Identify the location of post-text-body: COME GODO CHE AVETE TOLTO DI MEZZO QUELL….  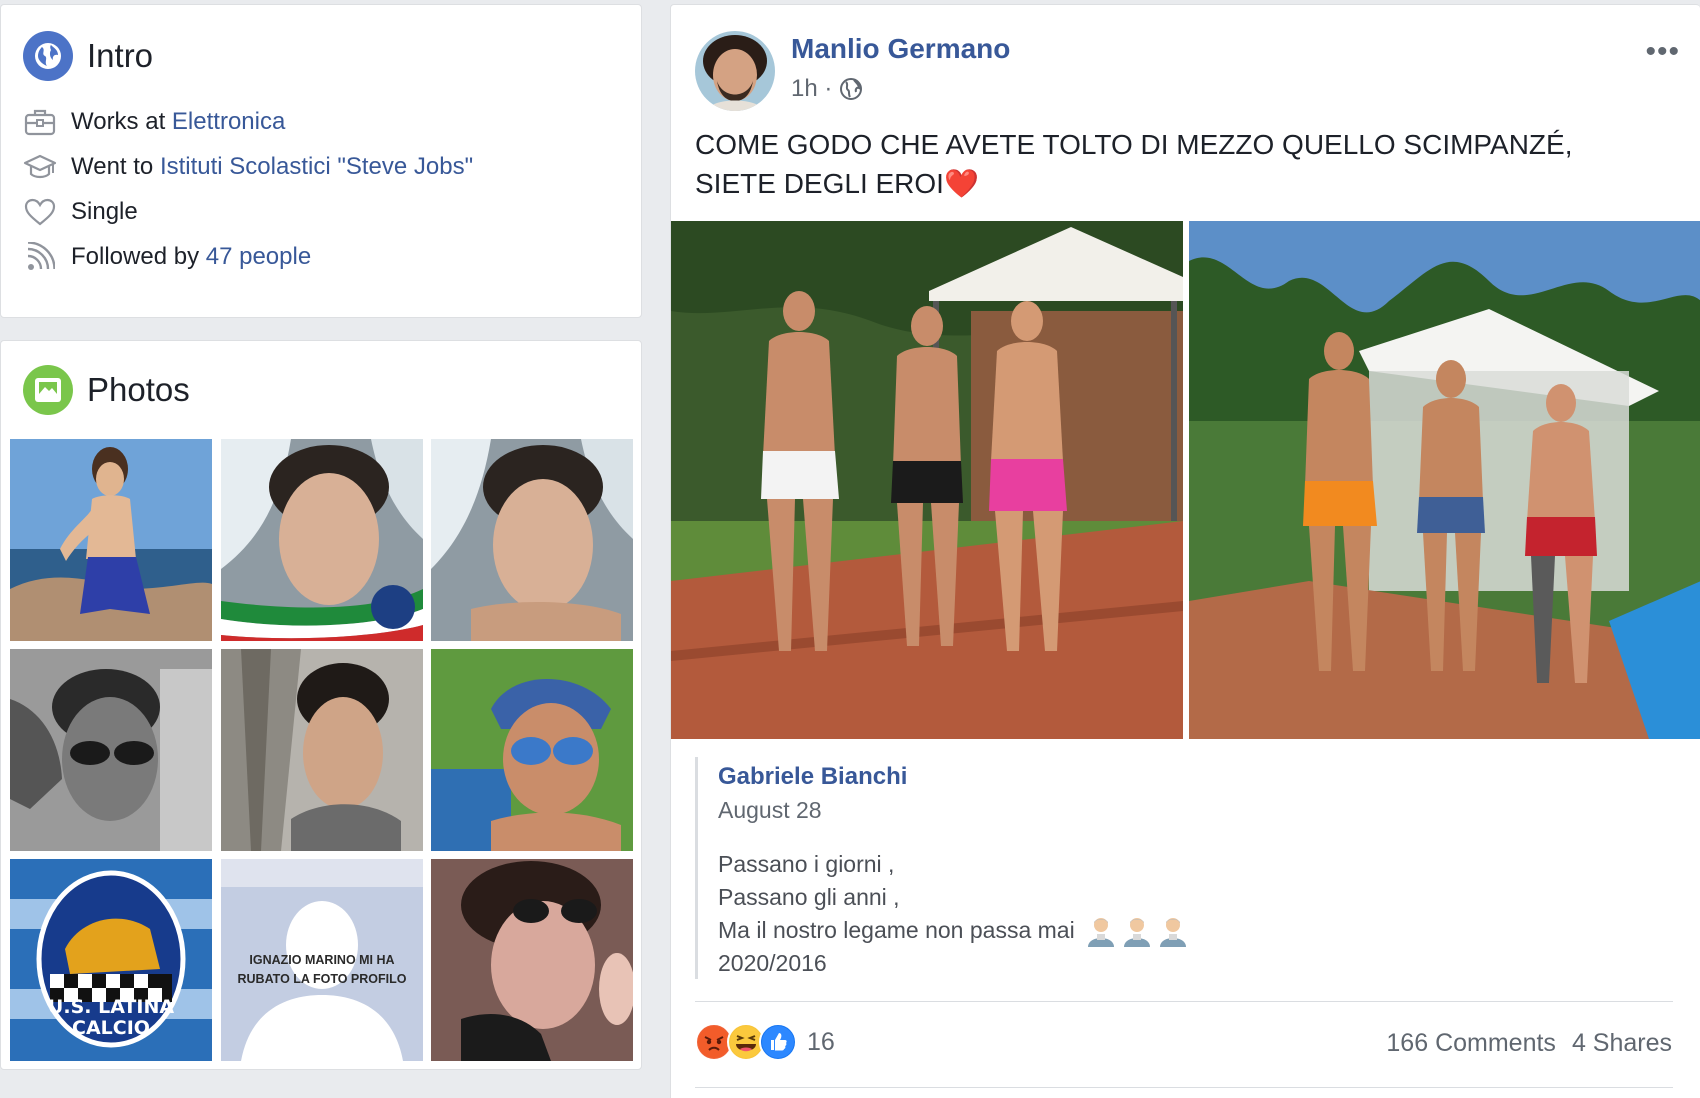
(1134, 164).